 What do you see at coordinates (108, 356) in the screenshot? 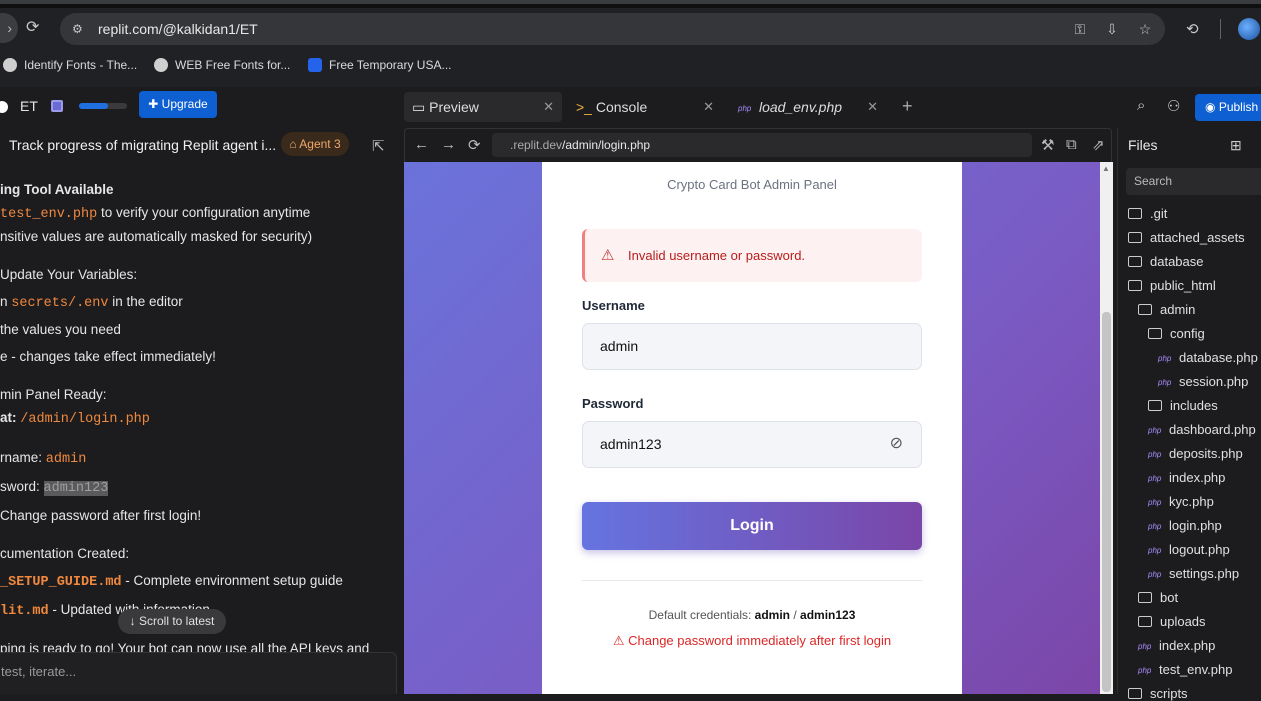
I see `chat-line: e - changes take effect immediately!` at bounding box center [108, 356].